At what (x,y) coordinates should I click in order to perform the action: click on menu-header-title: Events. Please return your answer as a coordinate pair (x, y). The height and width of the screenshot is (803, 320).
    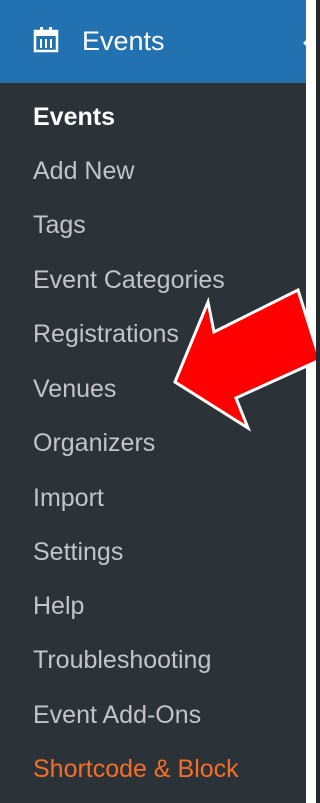
    Looking at the image, I should click on (123, 41).